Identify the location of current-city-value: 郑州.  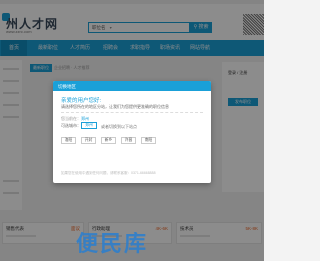
(85, 118).